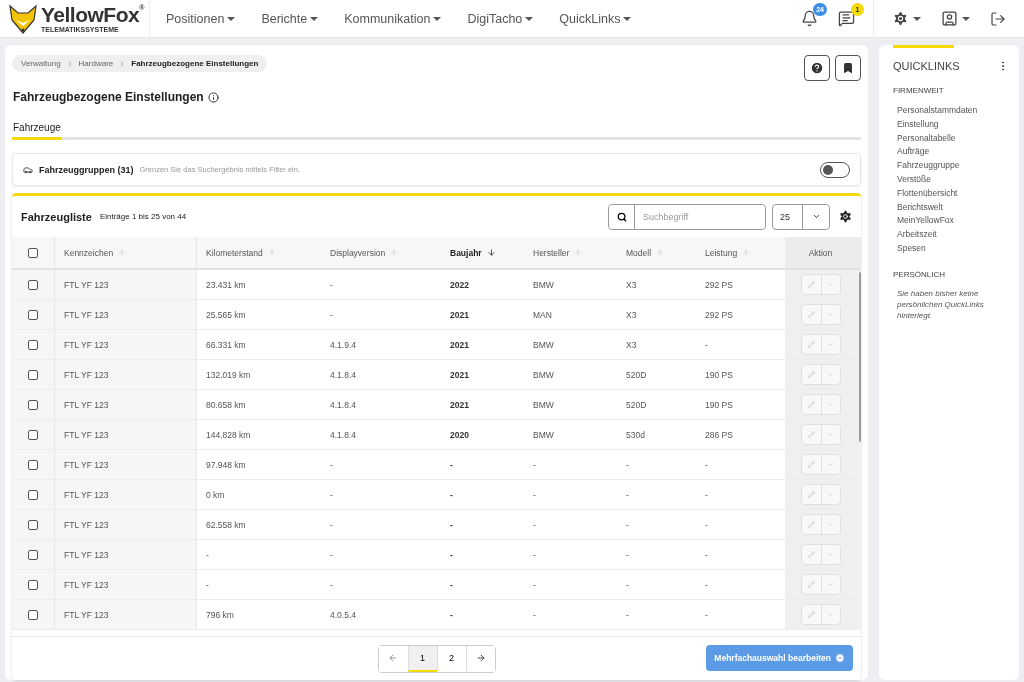 The height and width of the screenshot is (682, 1024). I want to click on table-cell: 520D, so click(636, 374).